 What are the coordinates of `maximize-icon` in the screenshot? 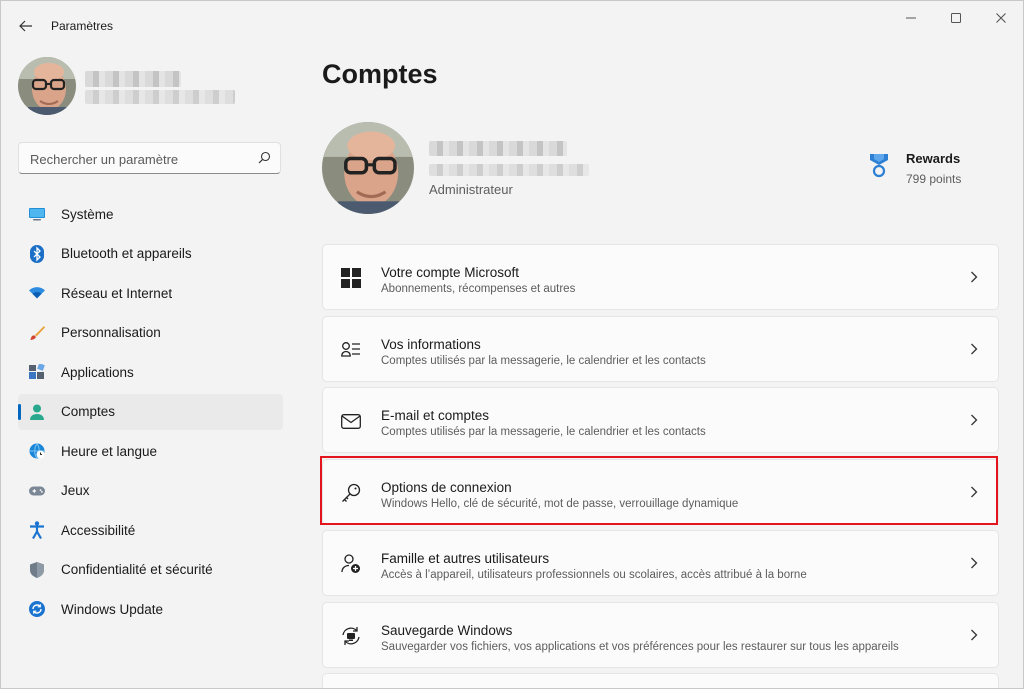 It's located at (956, 18).